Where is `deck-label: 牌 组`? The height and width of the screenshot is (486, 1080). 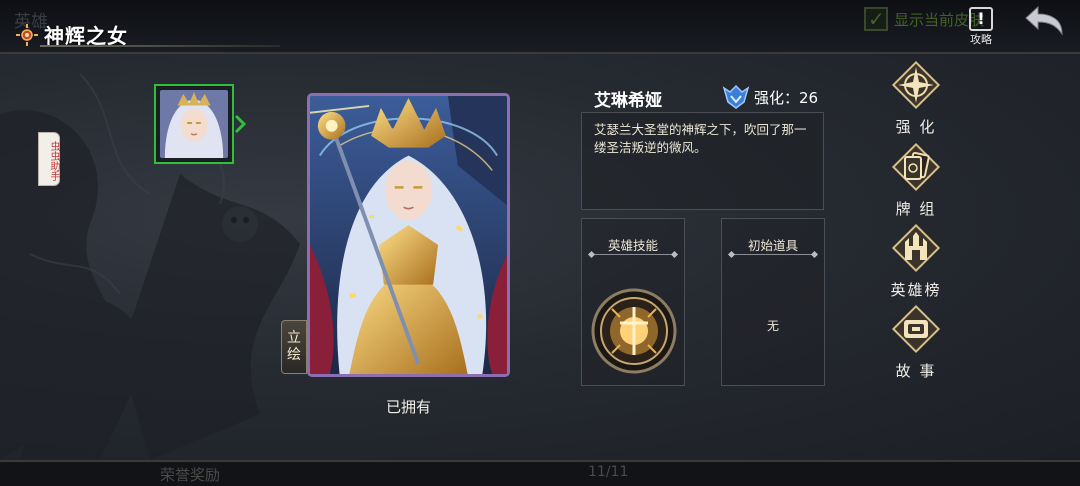 deck-label: 牌 组 is located at coordinates (916, 209).